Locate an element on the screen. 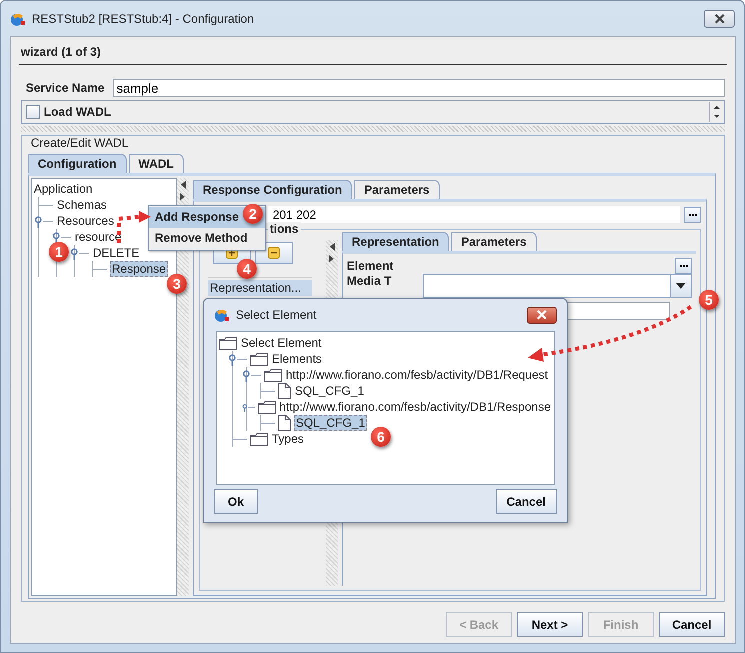  menu-item: Remove Method is located at coordinates (207, 238).